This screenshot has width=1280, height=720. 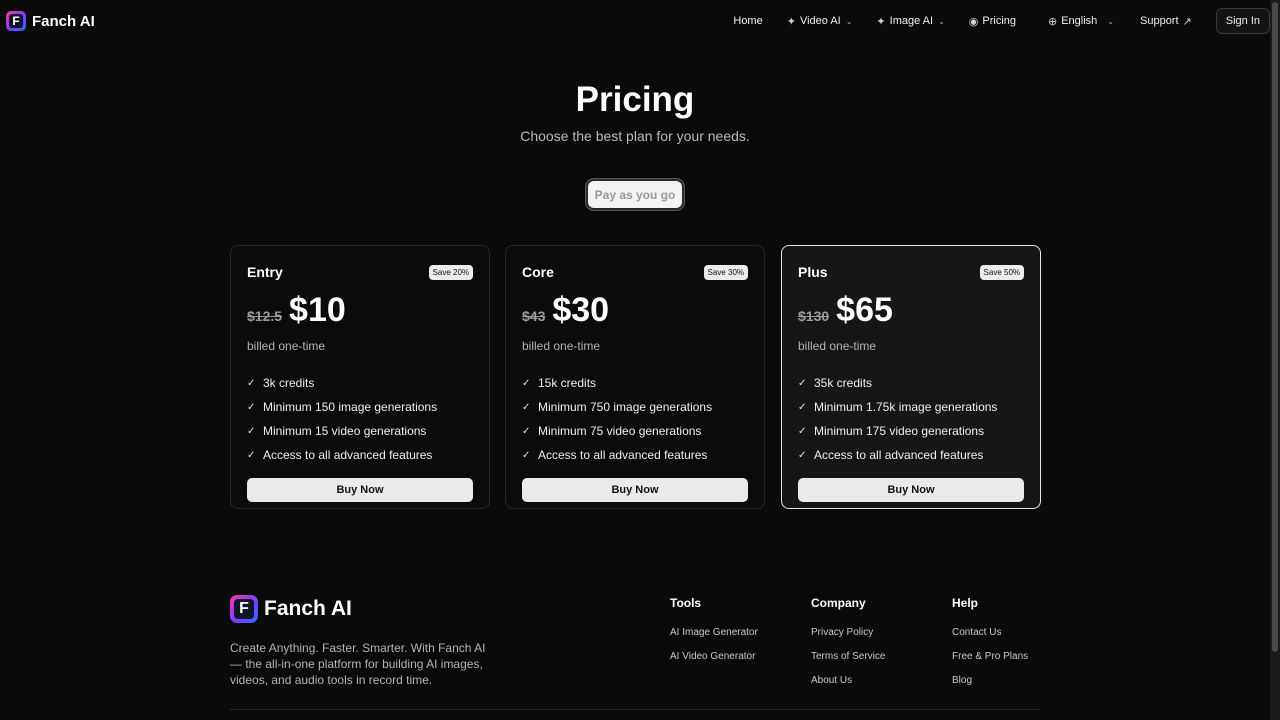 What do you see at coordinates (848, 687) in the screenshot?
I see `footer-link: About Us` at bounding box center [848, 687].